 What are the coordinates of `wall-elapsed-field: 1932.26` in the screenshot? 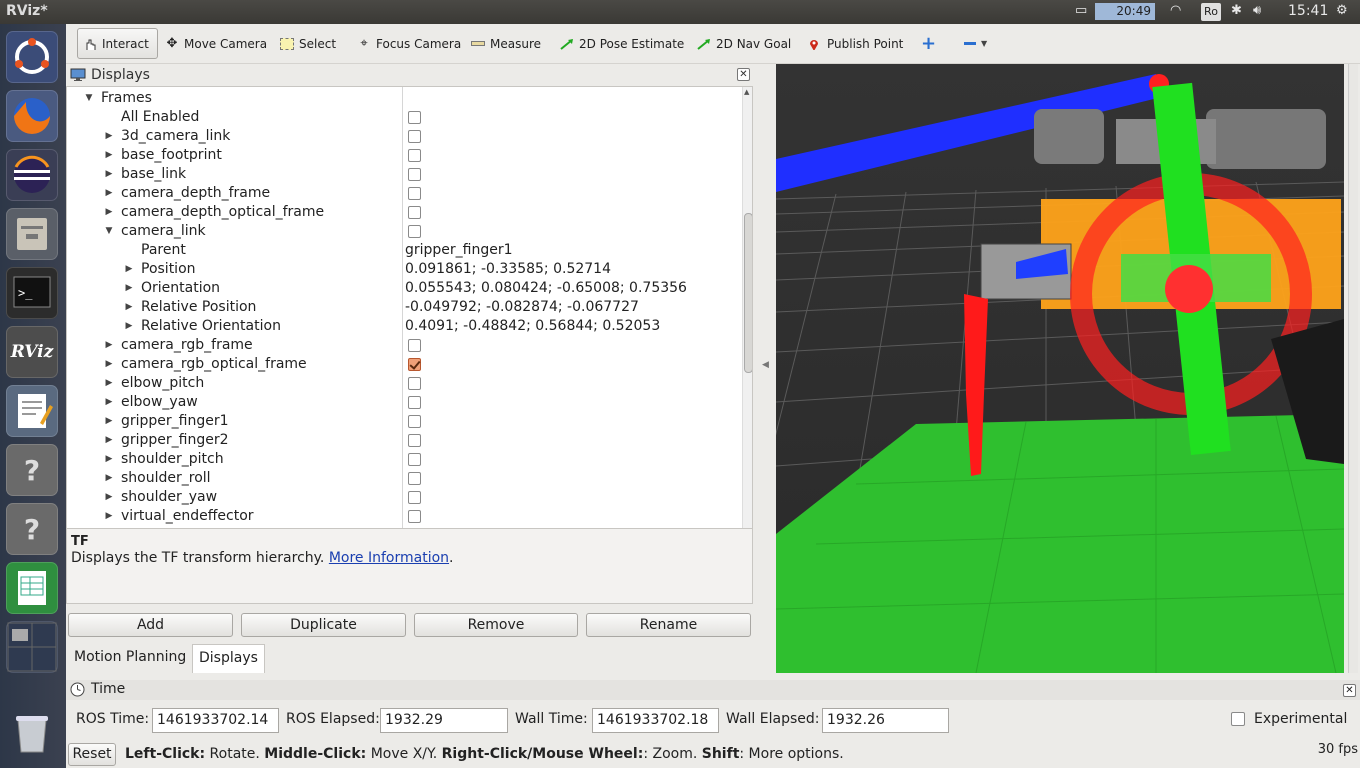 It's located at (885, 720).